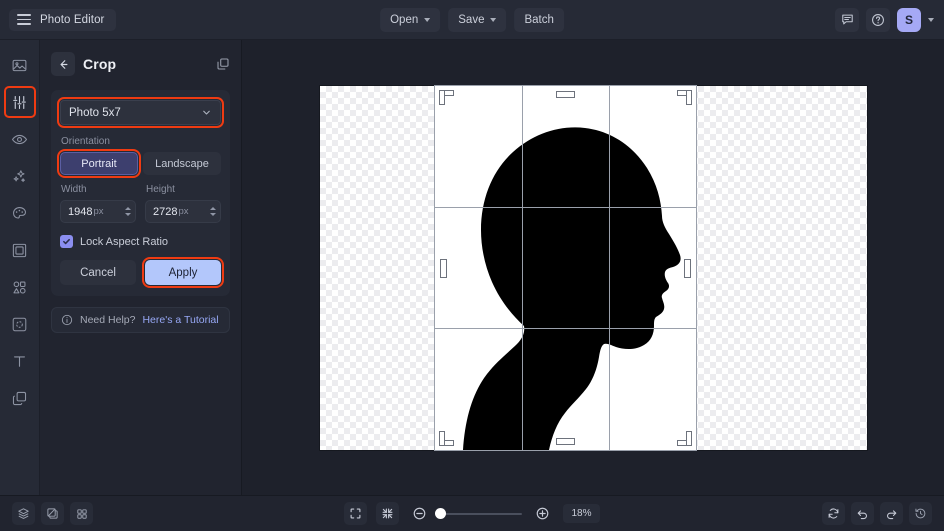  I want to click on height-field-group: Height 2728 px, so click(183, 203).